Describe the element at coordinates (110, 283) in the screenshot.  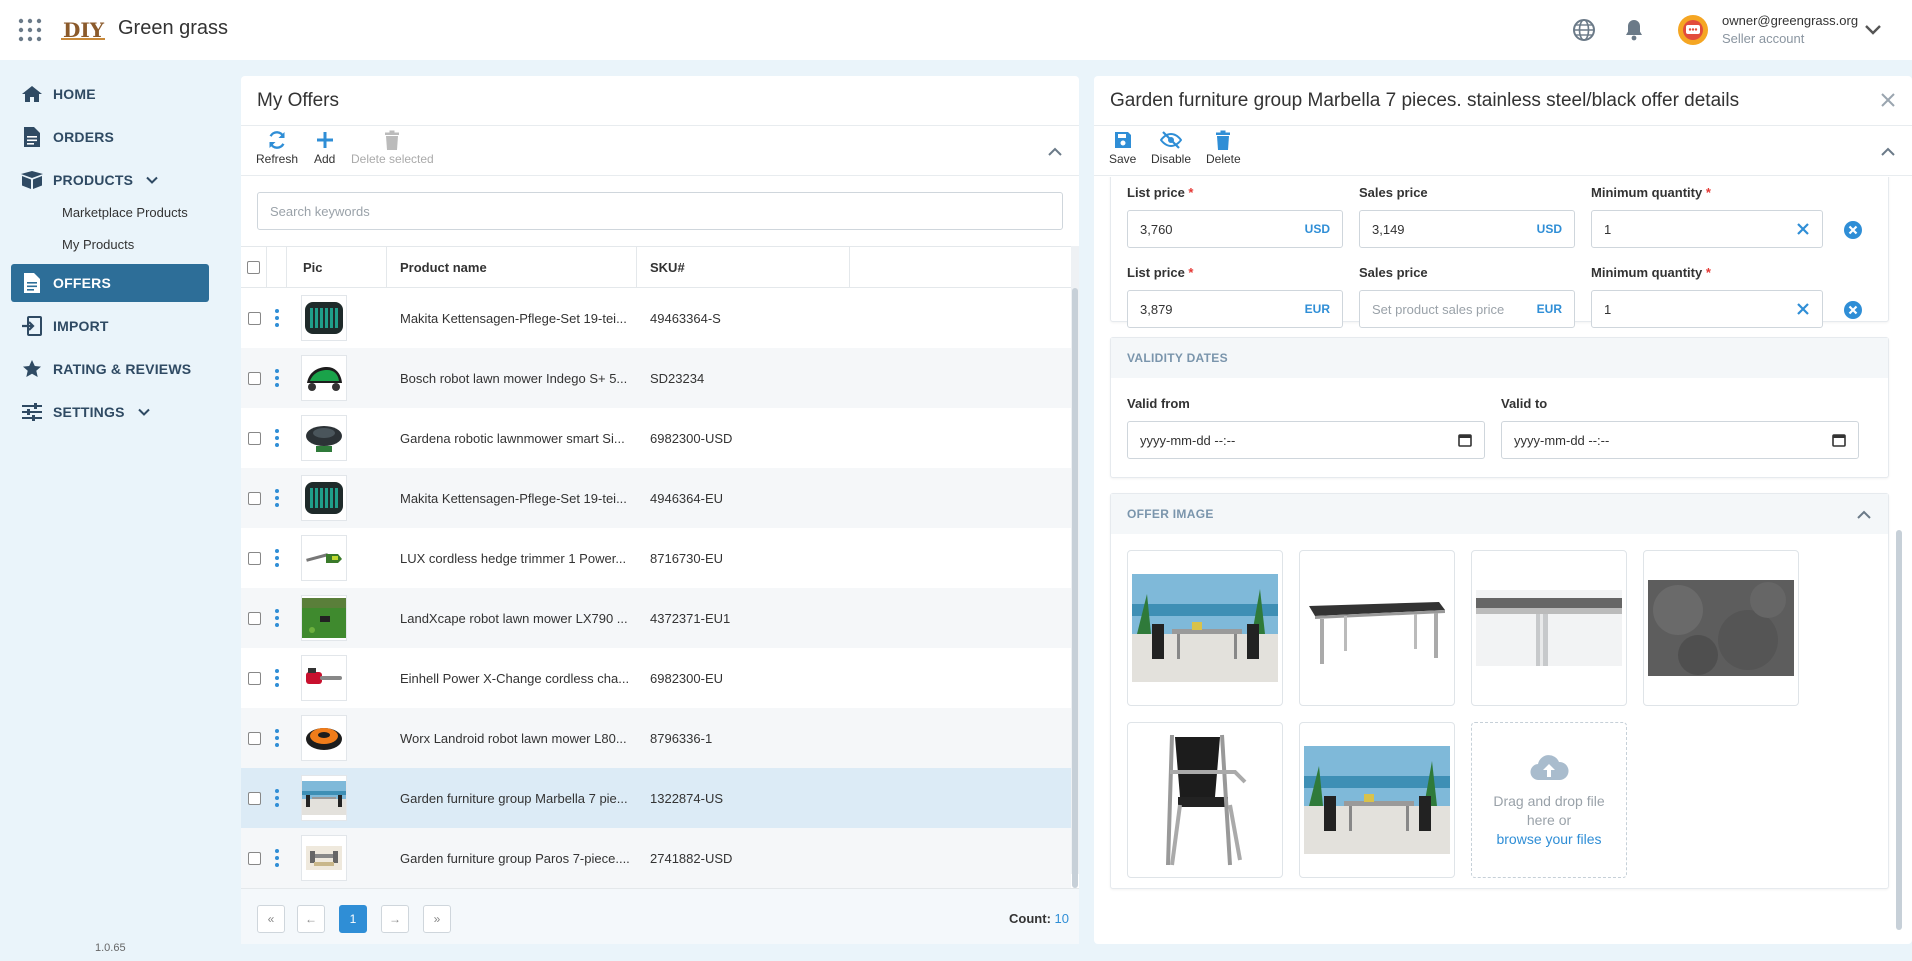
I see `sidebar-item-offers: OFFERS` at that location.